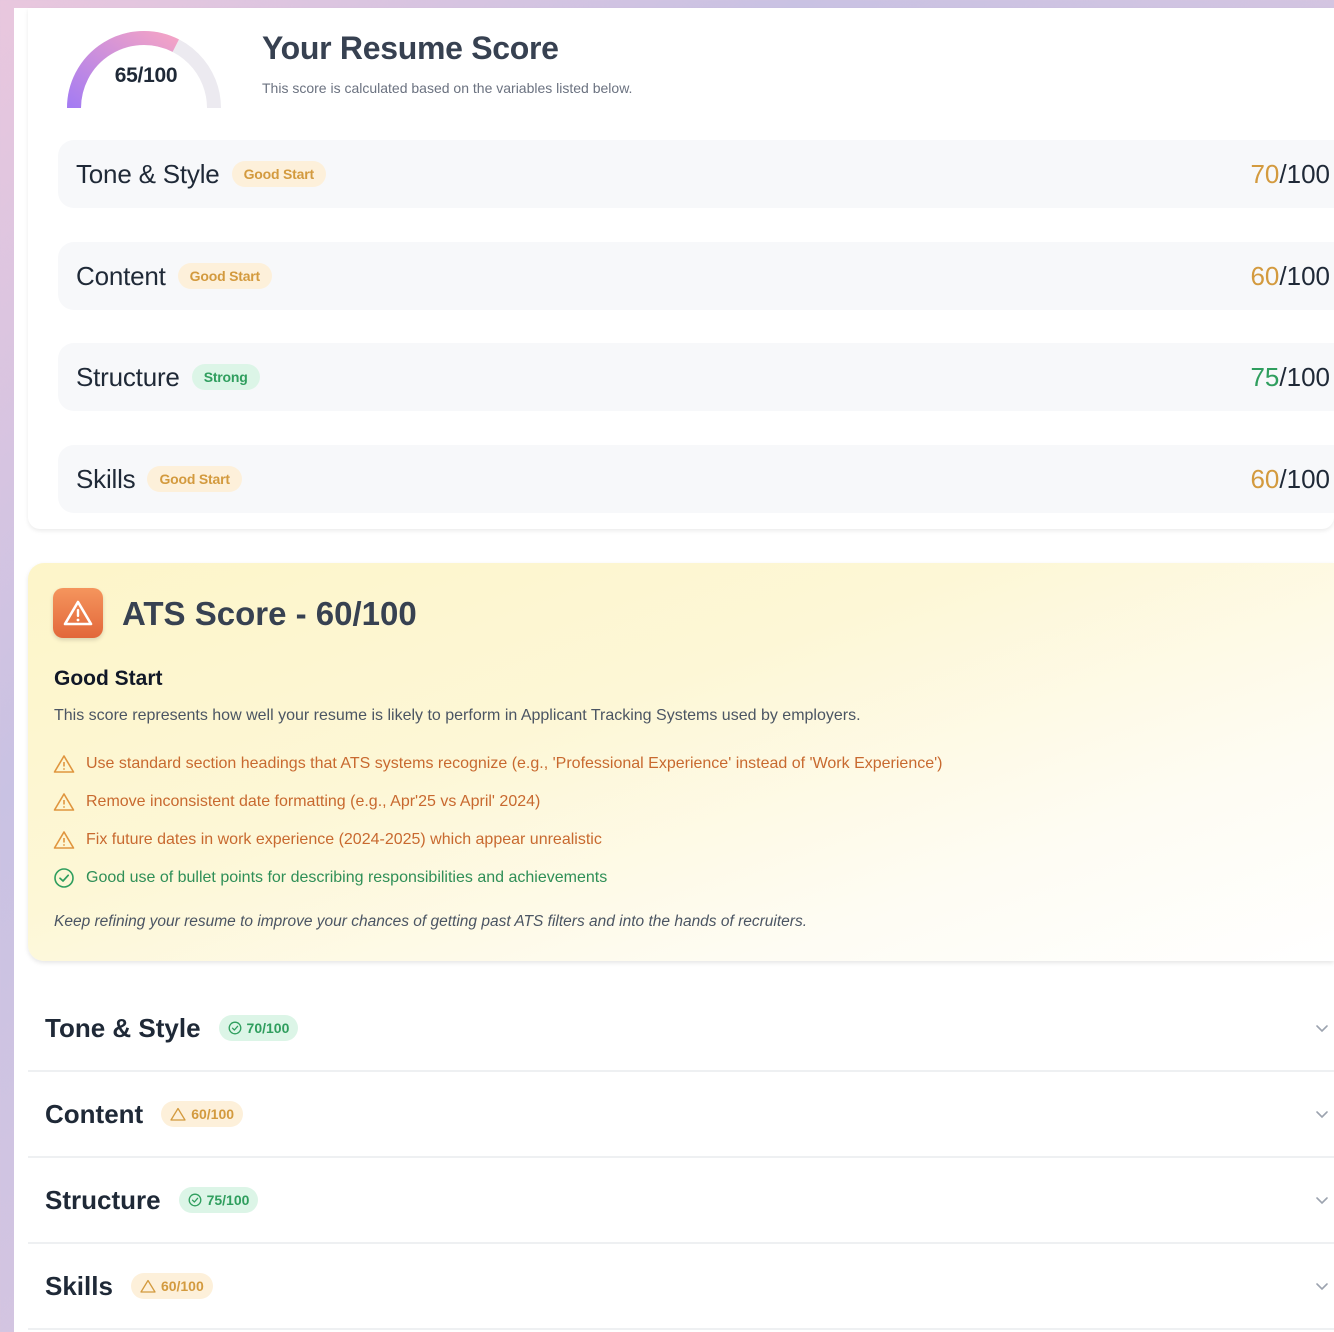 The image size is (1334, 1332). I want to click on ats-subtitle: Good Start, so click(108, 678).